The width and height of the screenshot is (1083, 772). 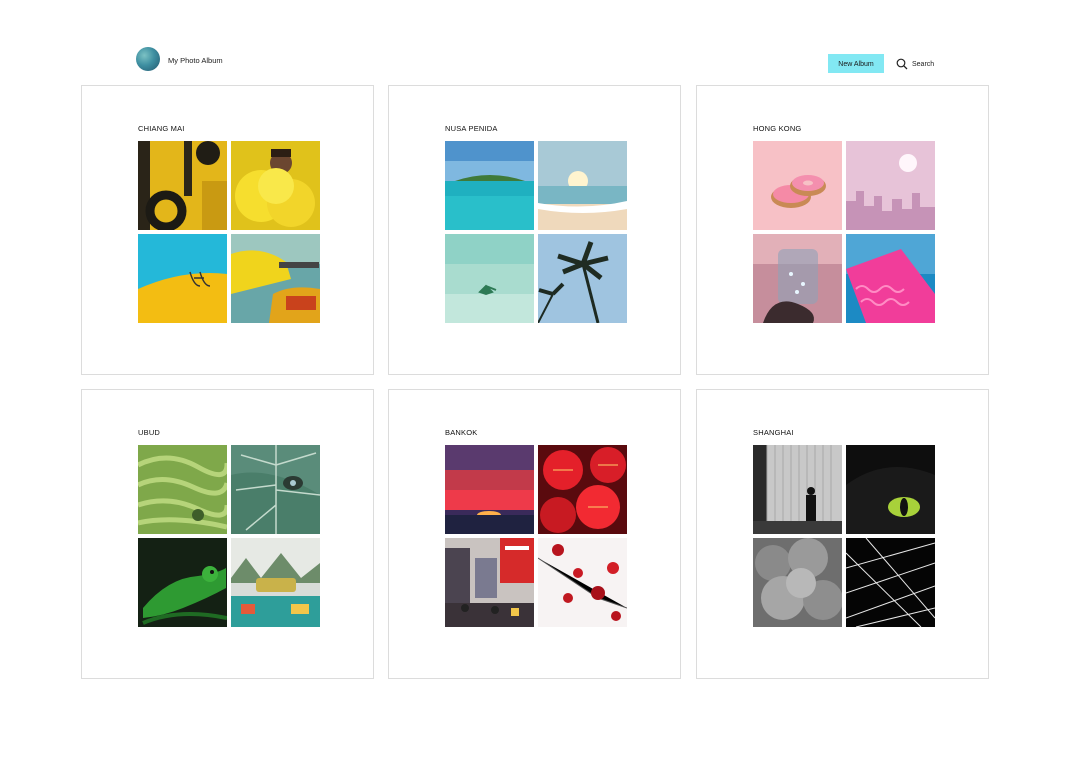 What do you see at coordinates (902, 64) in the screenshot?
I see `search-icon` at bounding box center [902, 64].